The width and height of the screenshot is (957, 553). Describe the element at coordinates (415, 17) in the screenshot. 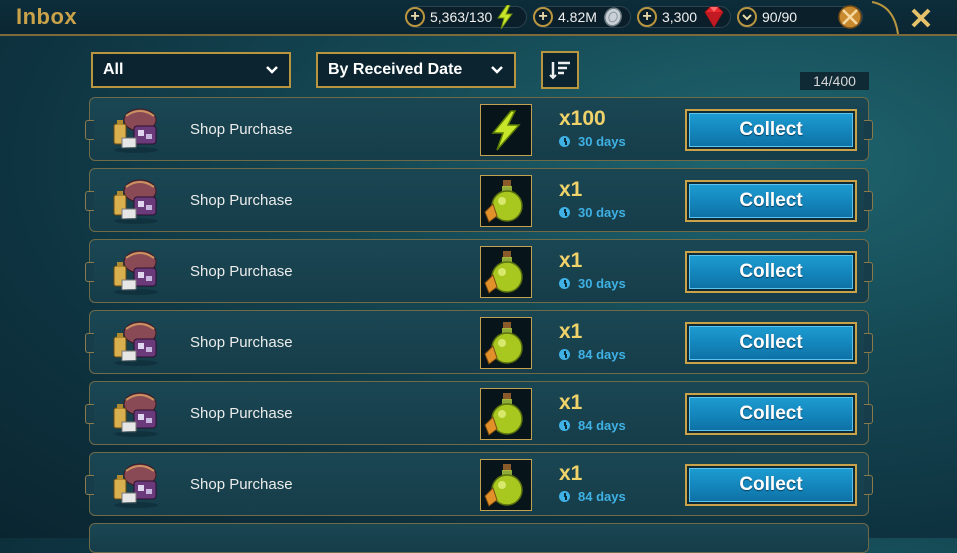

I see `add-energy-button: +` at that location.